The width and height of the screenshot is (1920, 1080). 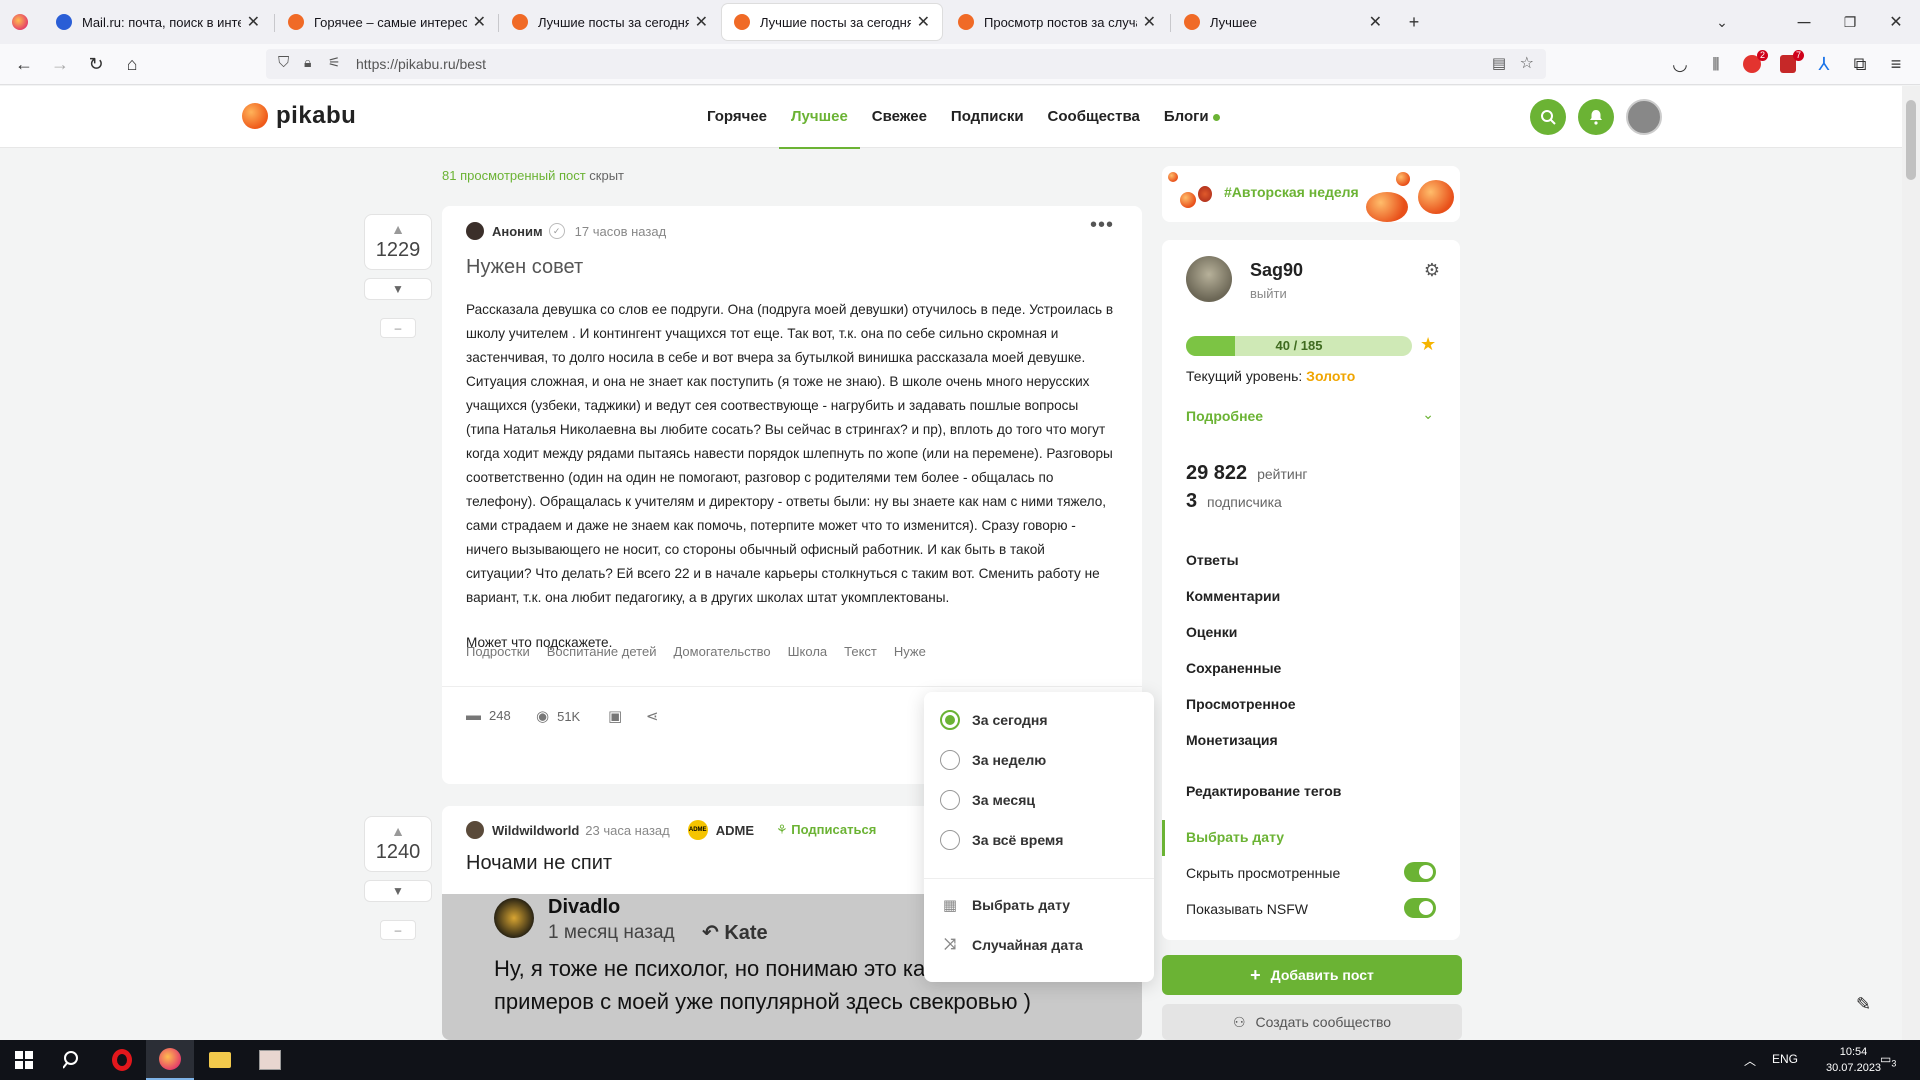 I want to click on radio-checked, so click(x=950, y=720).